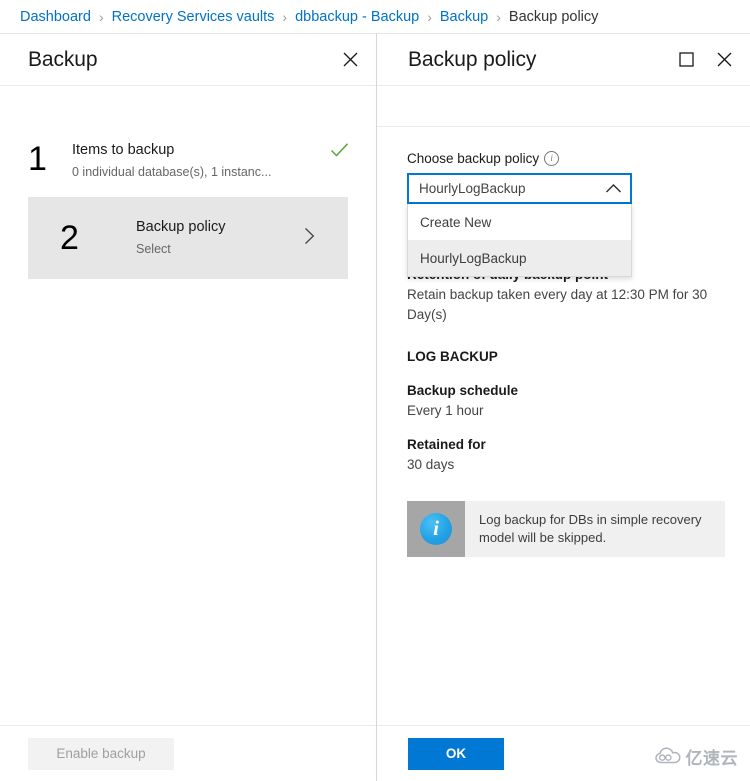 Image resolution: width=750 pixels, height=781 pixels. Describe the element at coordinates (55, 17) in the screenshot. I see `breadcrumb-item-dashboard: Dashboard` at that location.